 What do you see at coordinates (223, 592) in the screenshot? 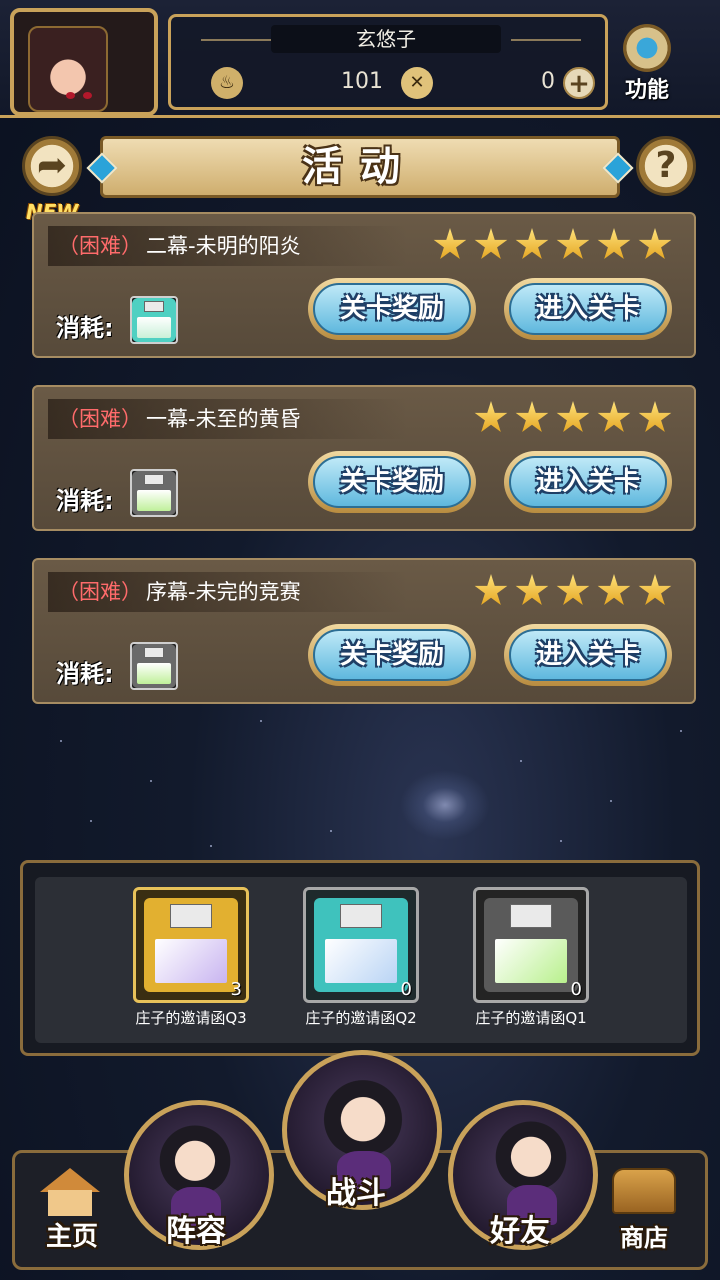
I see `stage-name: 序幕-未完的竞赛` at bounding box center [223, 592].